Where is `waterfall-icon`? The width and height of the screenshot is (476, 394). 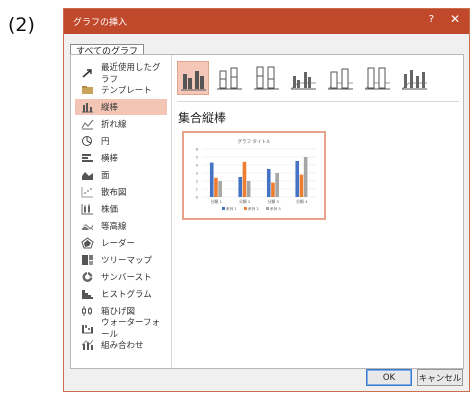 waterfall-icon is located at coordinates (87, 328).